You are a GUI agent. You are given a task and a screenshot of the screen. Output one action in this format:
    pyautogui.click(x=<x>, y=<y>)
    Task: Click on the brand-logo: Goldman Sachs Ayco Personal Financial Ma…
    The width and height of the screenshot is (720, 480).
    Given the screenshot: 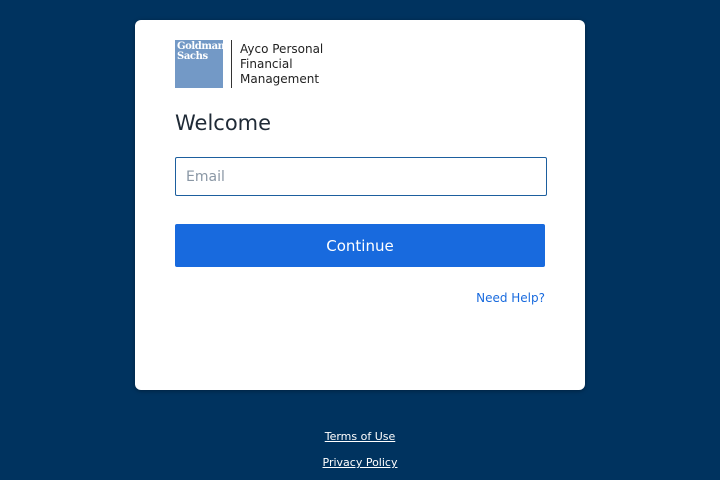 What is the action you would take?
    pyautogui.click(x=249, y=64)
    